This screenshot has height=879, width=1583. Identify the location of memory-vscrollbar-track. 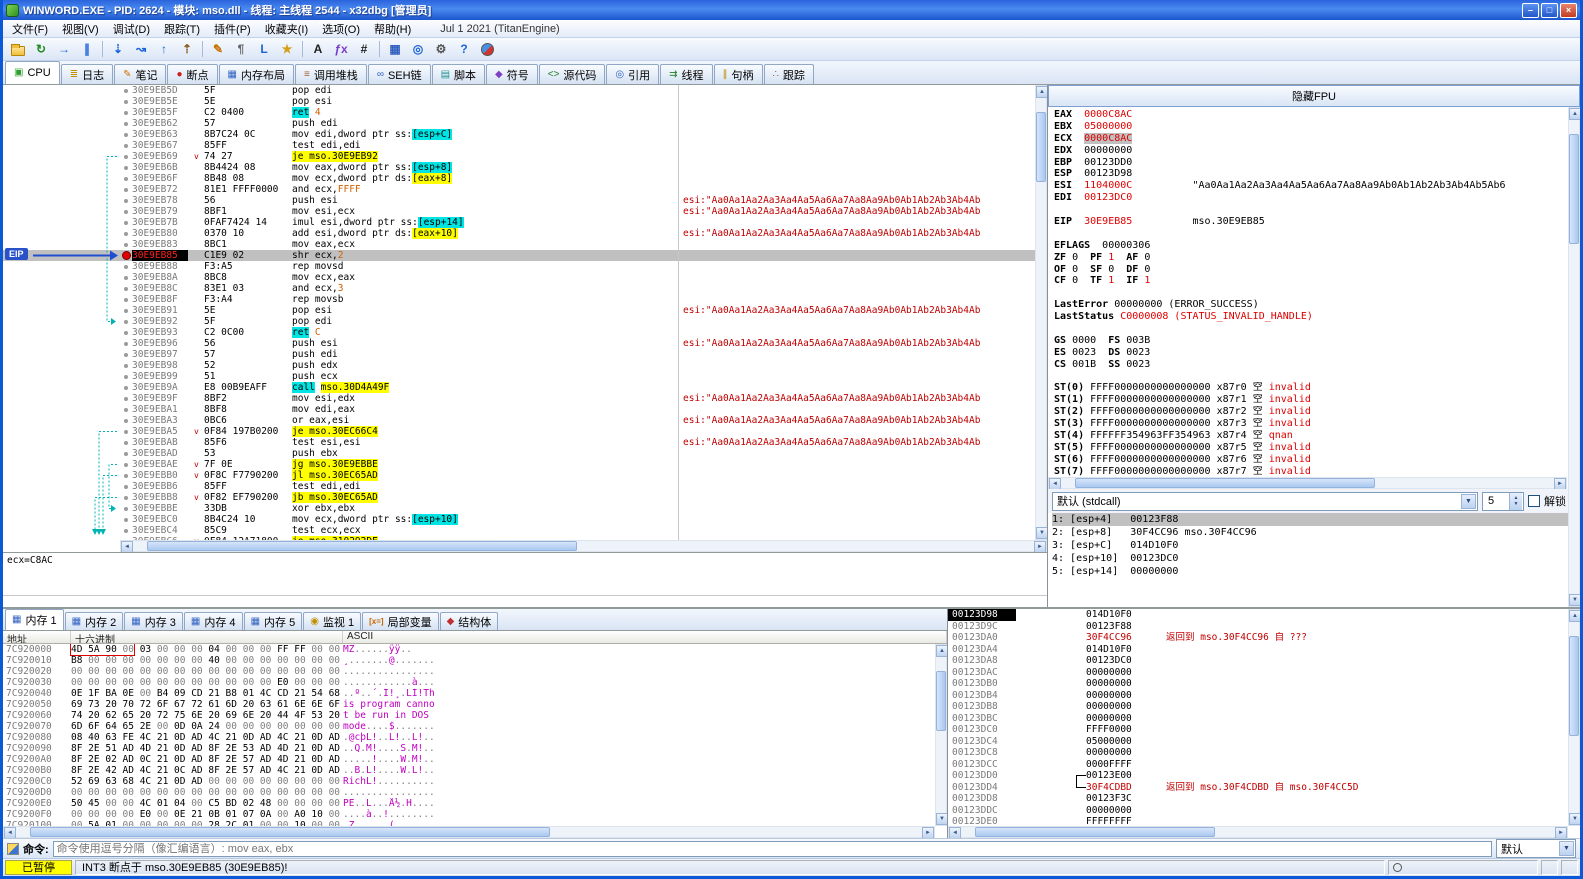
(941, 735).